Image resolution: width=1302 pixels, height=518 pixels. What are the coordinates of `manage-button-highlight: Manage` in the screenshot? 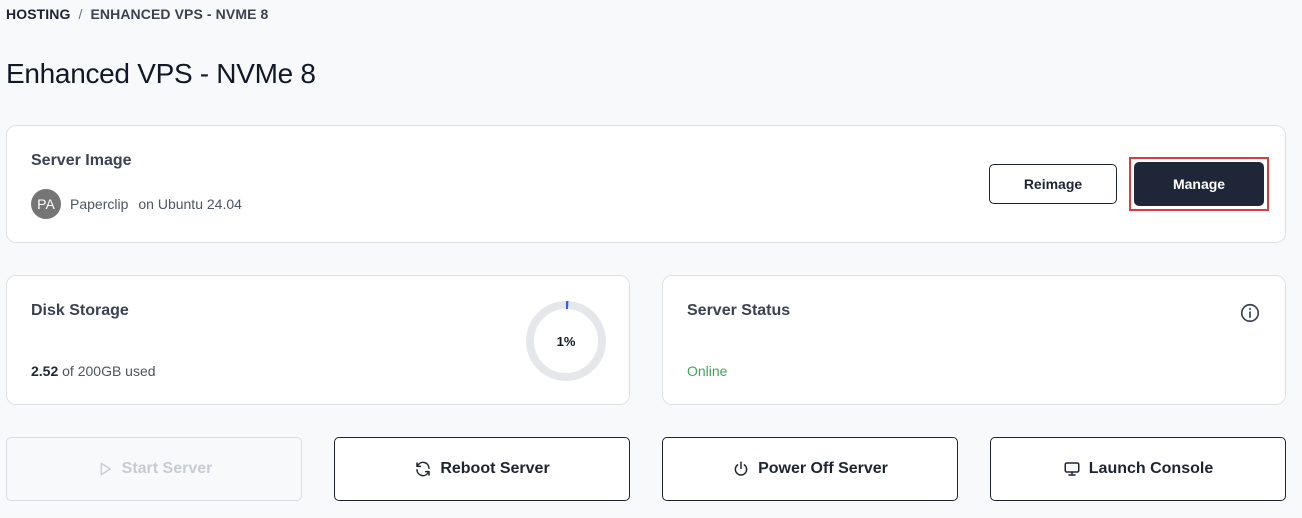 It's located at (1199, 184).